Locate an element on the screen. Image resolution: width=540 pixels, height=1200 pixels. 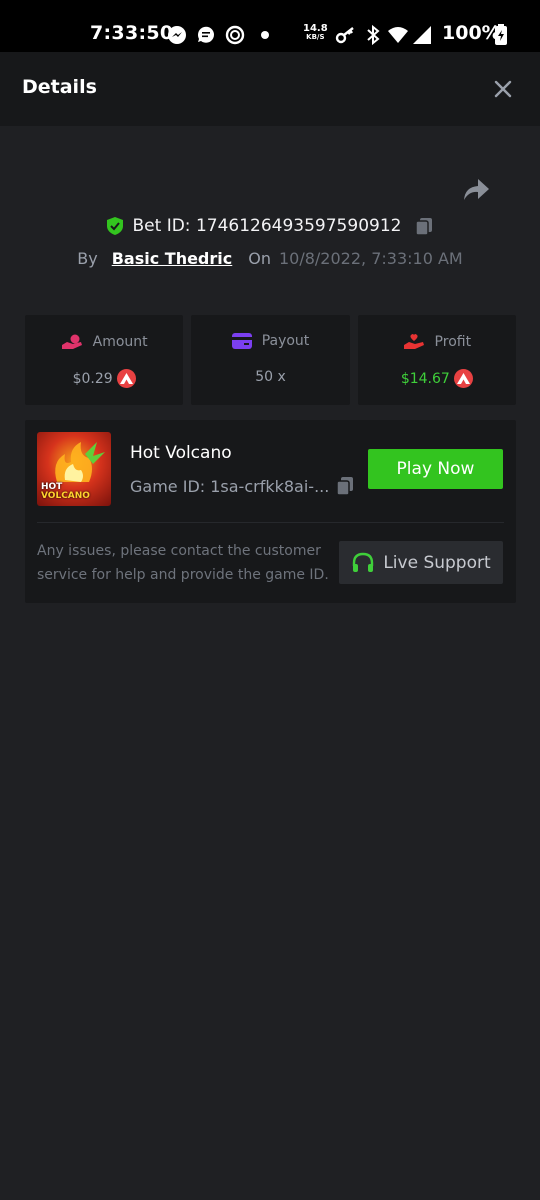
status-bar: 7:33:50 14.8 KB/S 100% is located at coordinates (270, 26).